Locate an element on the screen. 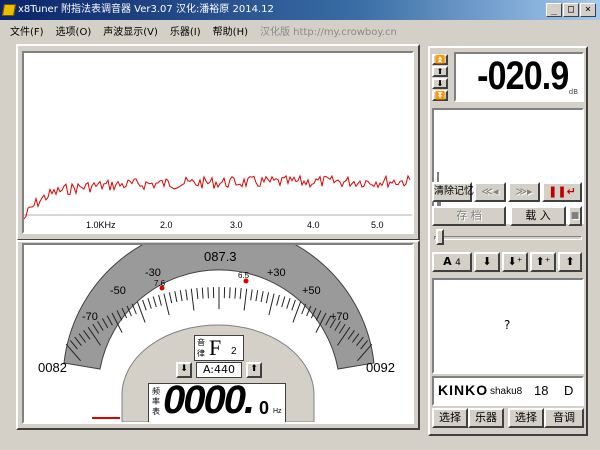 Image resolution: width=600 pixels, height=450 pixels. instrument-key: D is located at coordinates (569, 390).